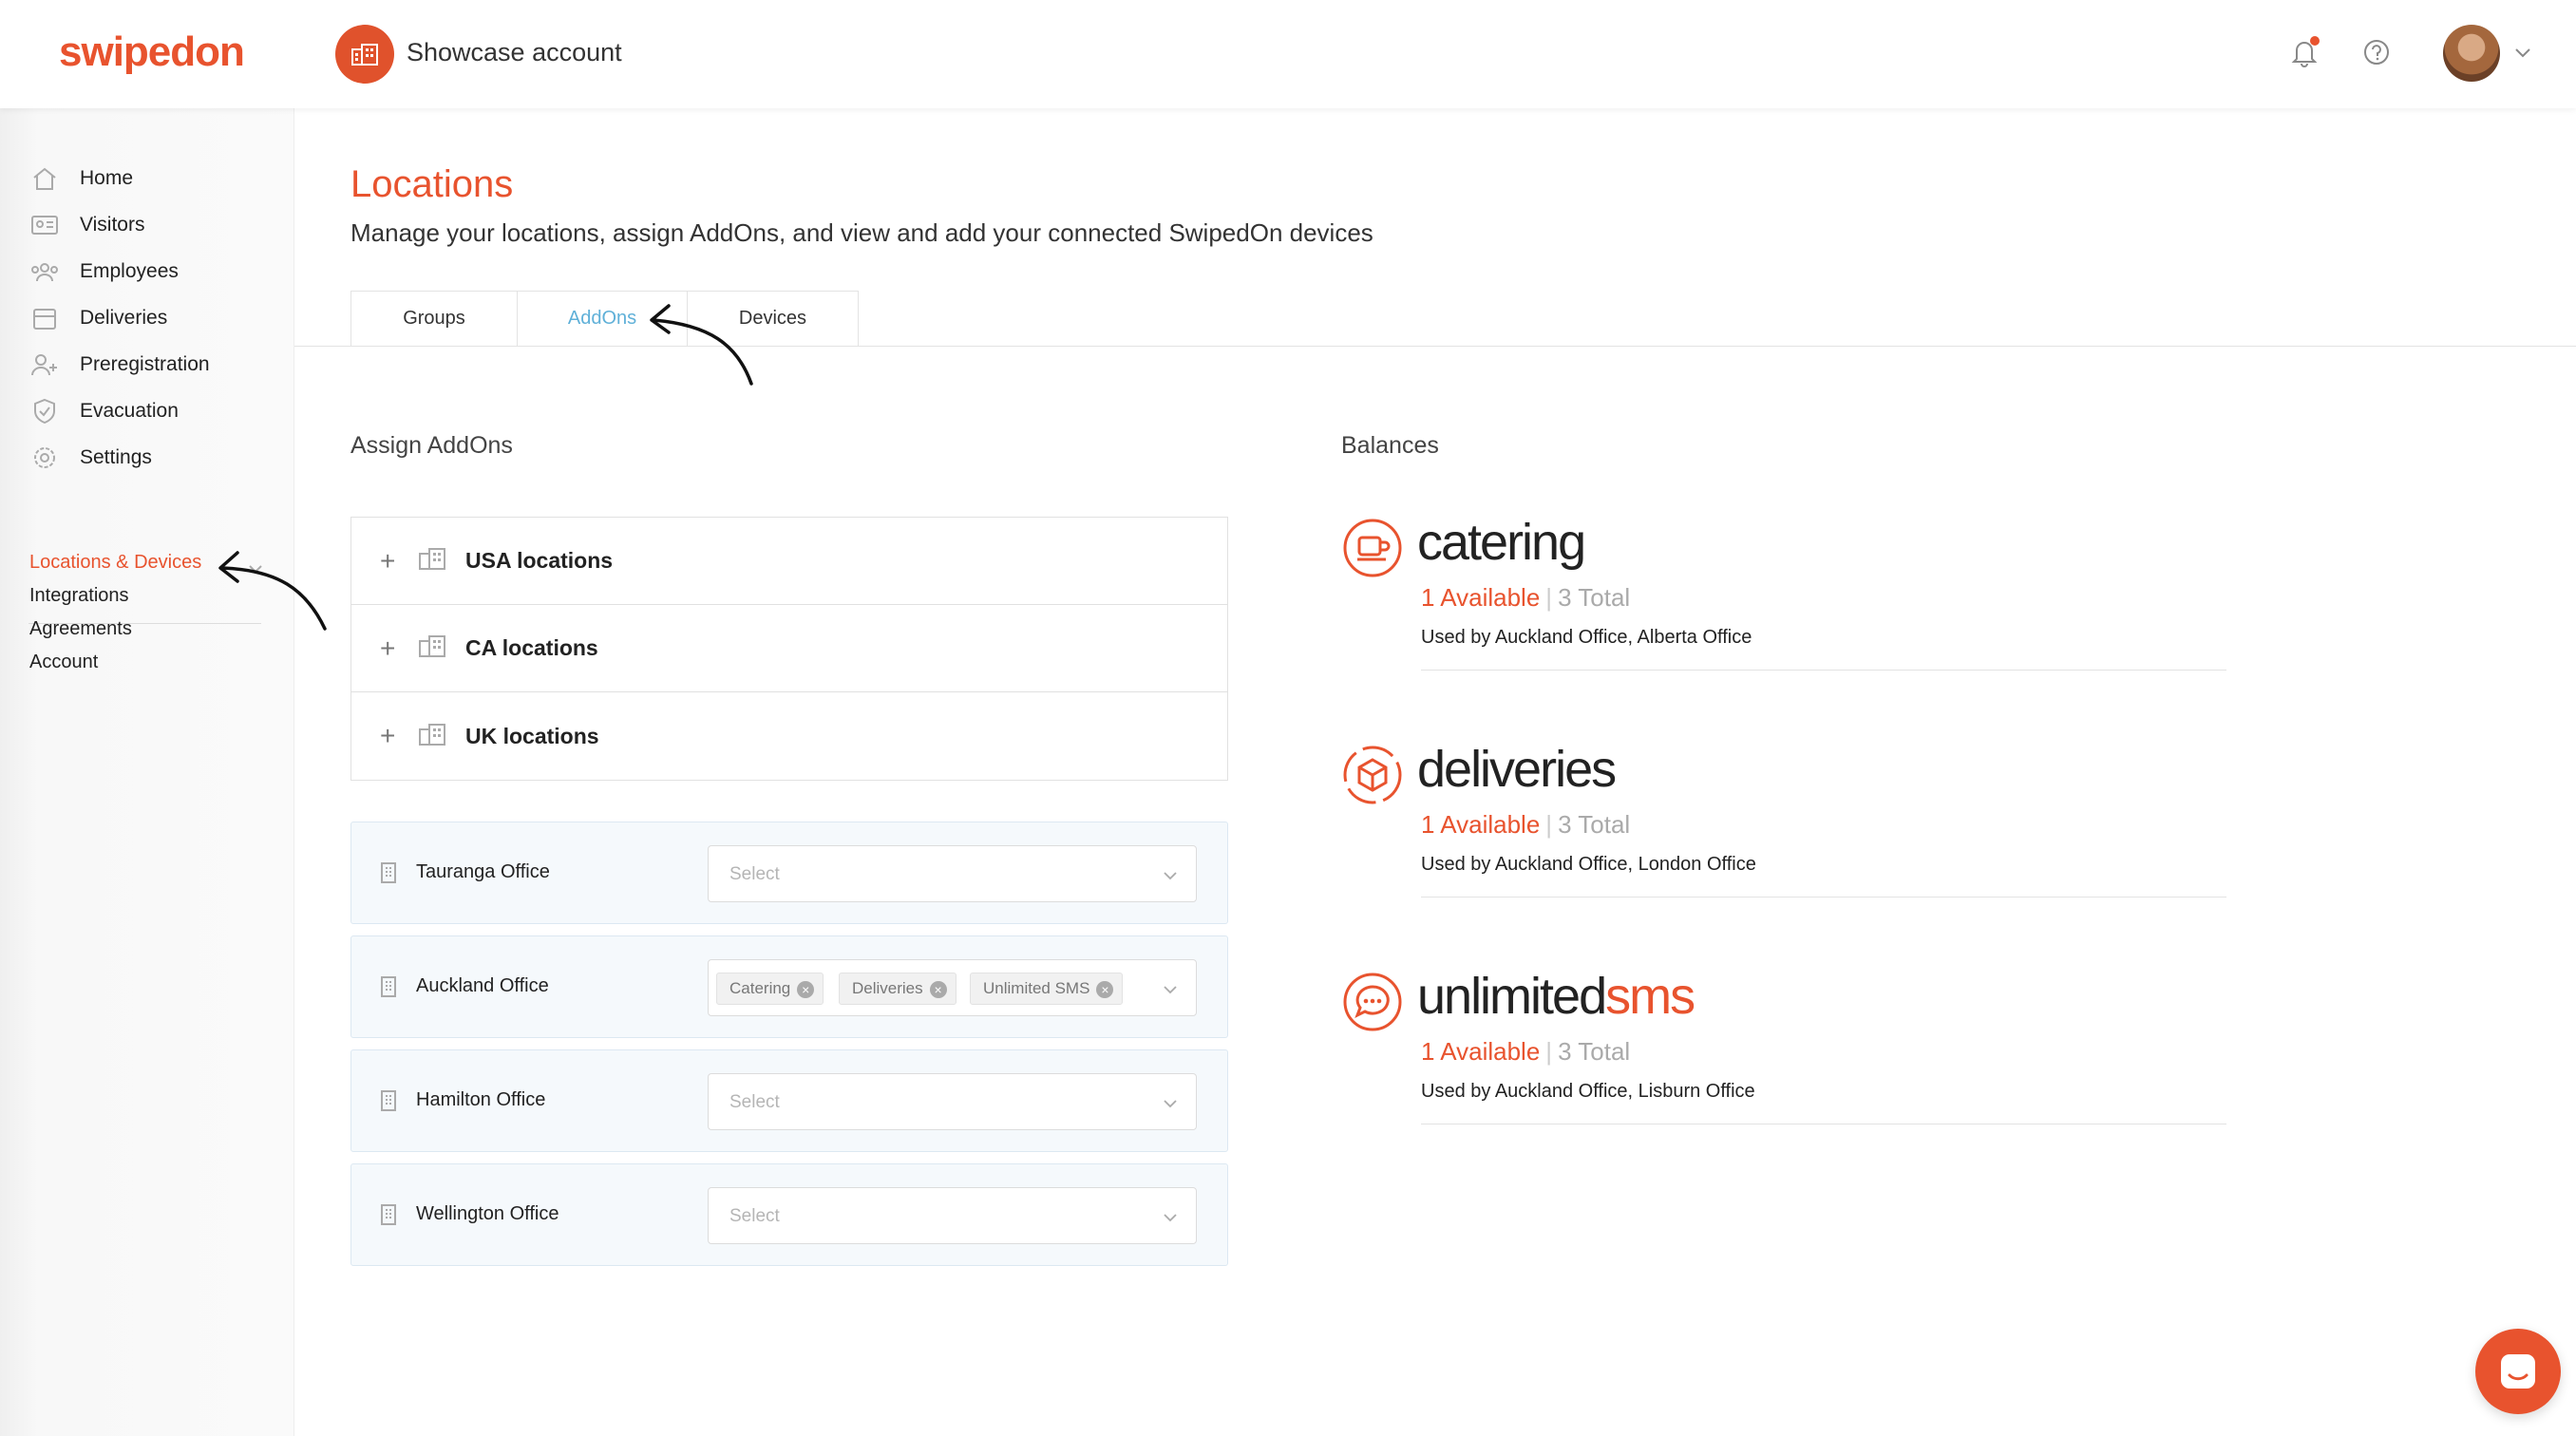 This screenshot has width=2576, height=1436. Describe the element at coordinates (789, 736) in the screenshot. I see `group-row-uk: + UK locations` at that location.